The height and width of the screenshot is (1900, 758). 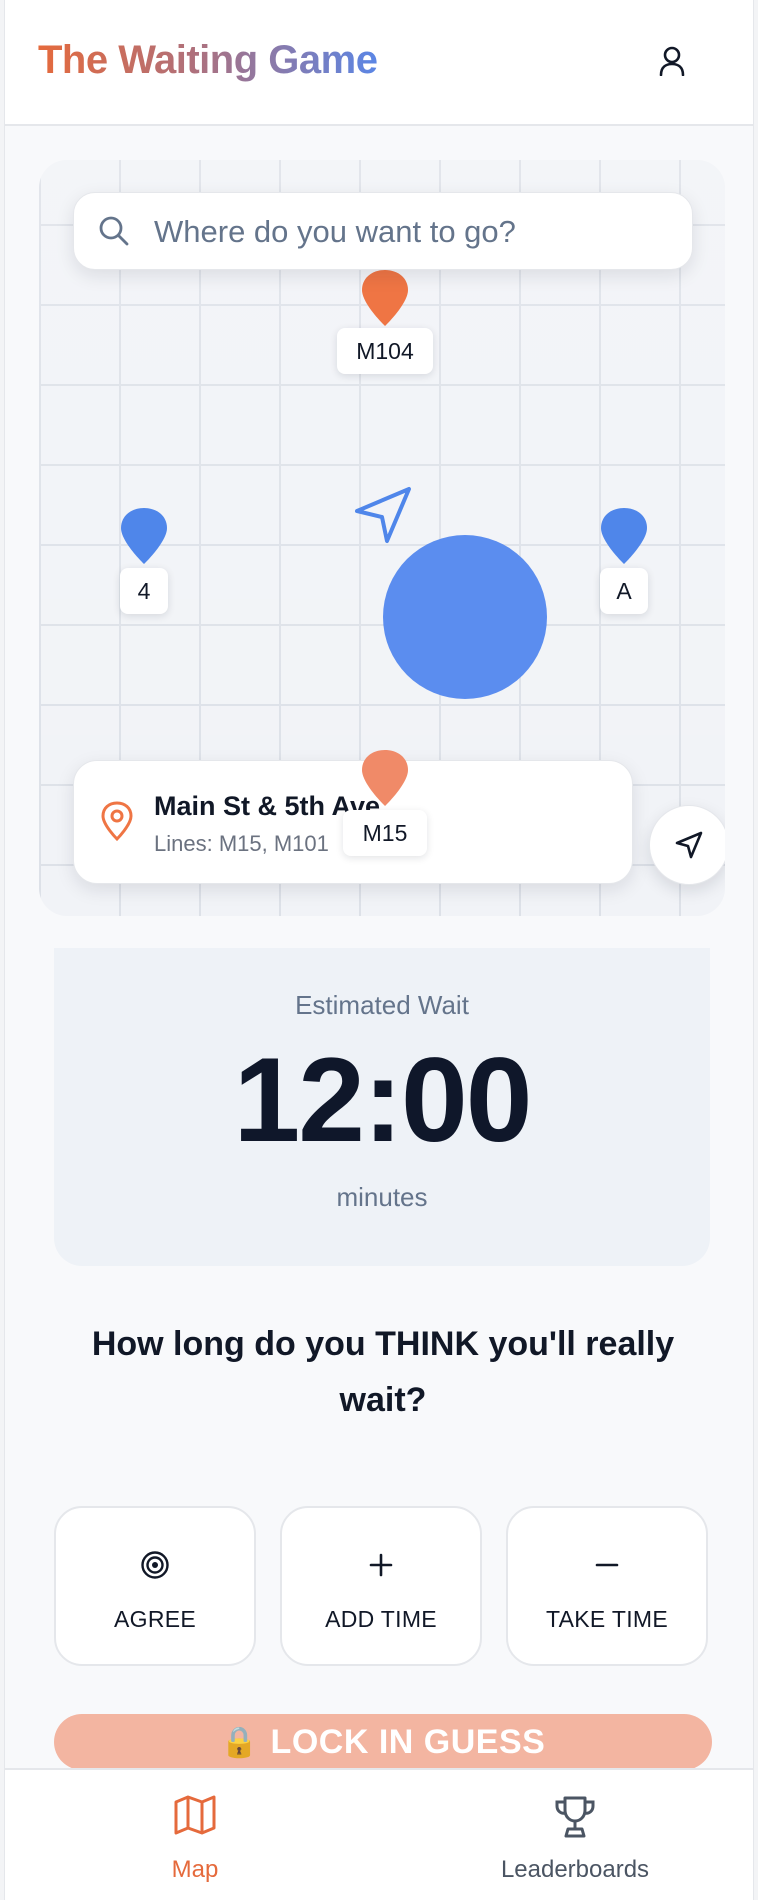 I want to click on current-location-dot, so click(x=465, y=617).